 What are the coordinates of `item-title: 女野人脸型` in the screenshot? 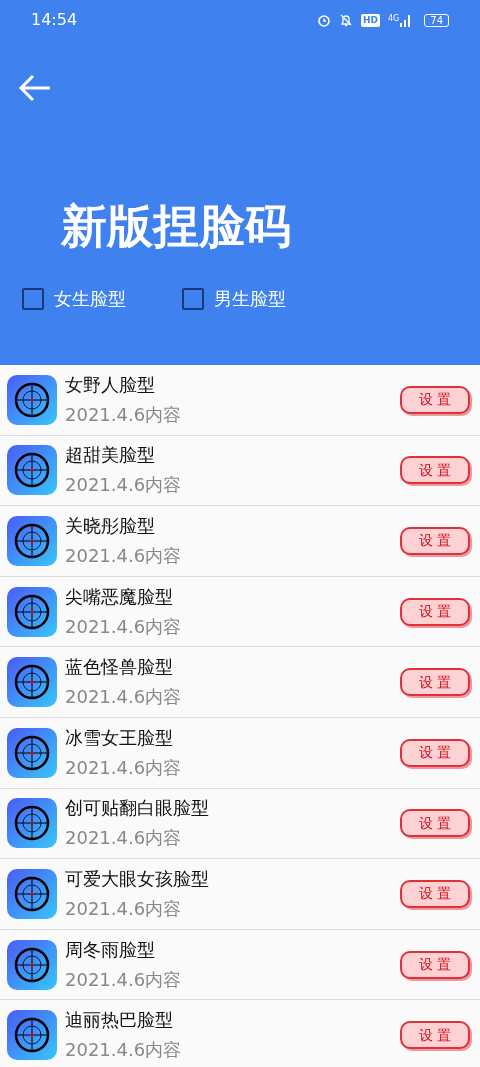 It's located at (110, 384).